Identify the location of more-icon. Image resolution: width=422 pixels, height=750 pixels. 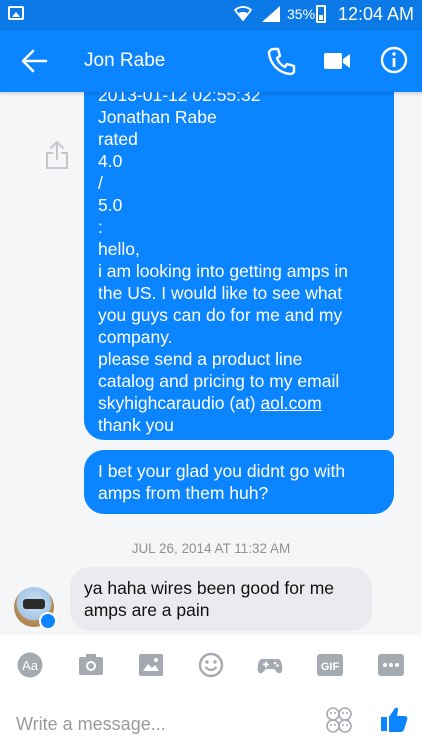
(391, 665).